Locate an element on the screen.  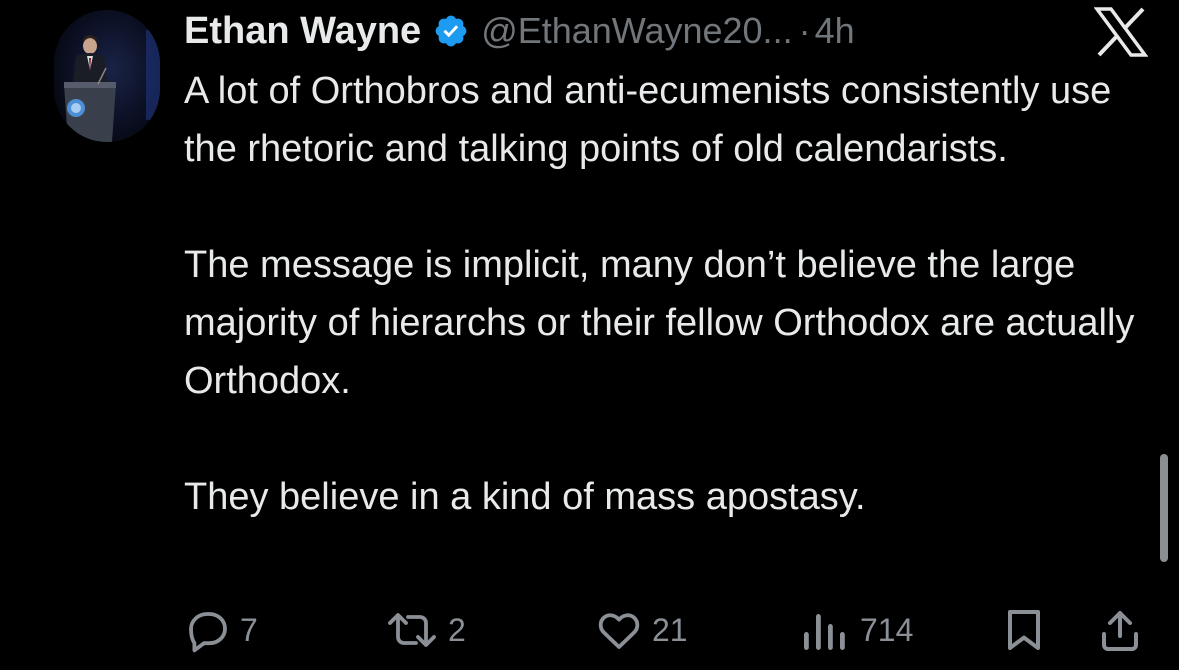
tweet-action-bar: 7 2 21 714 is located at coordinates (669, 630).